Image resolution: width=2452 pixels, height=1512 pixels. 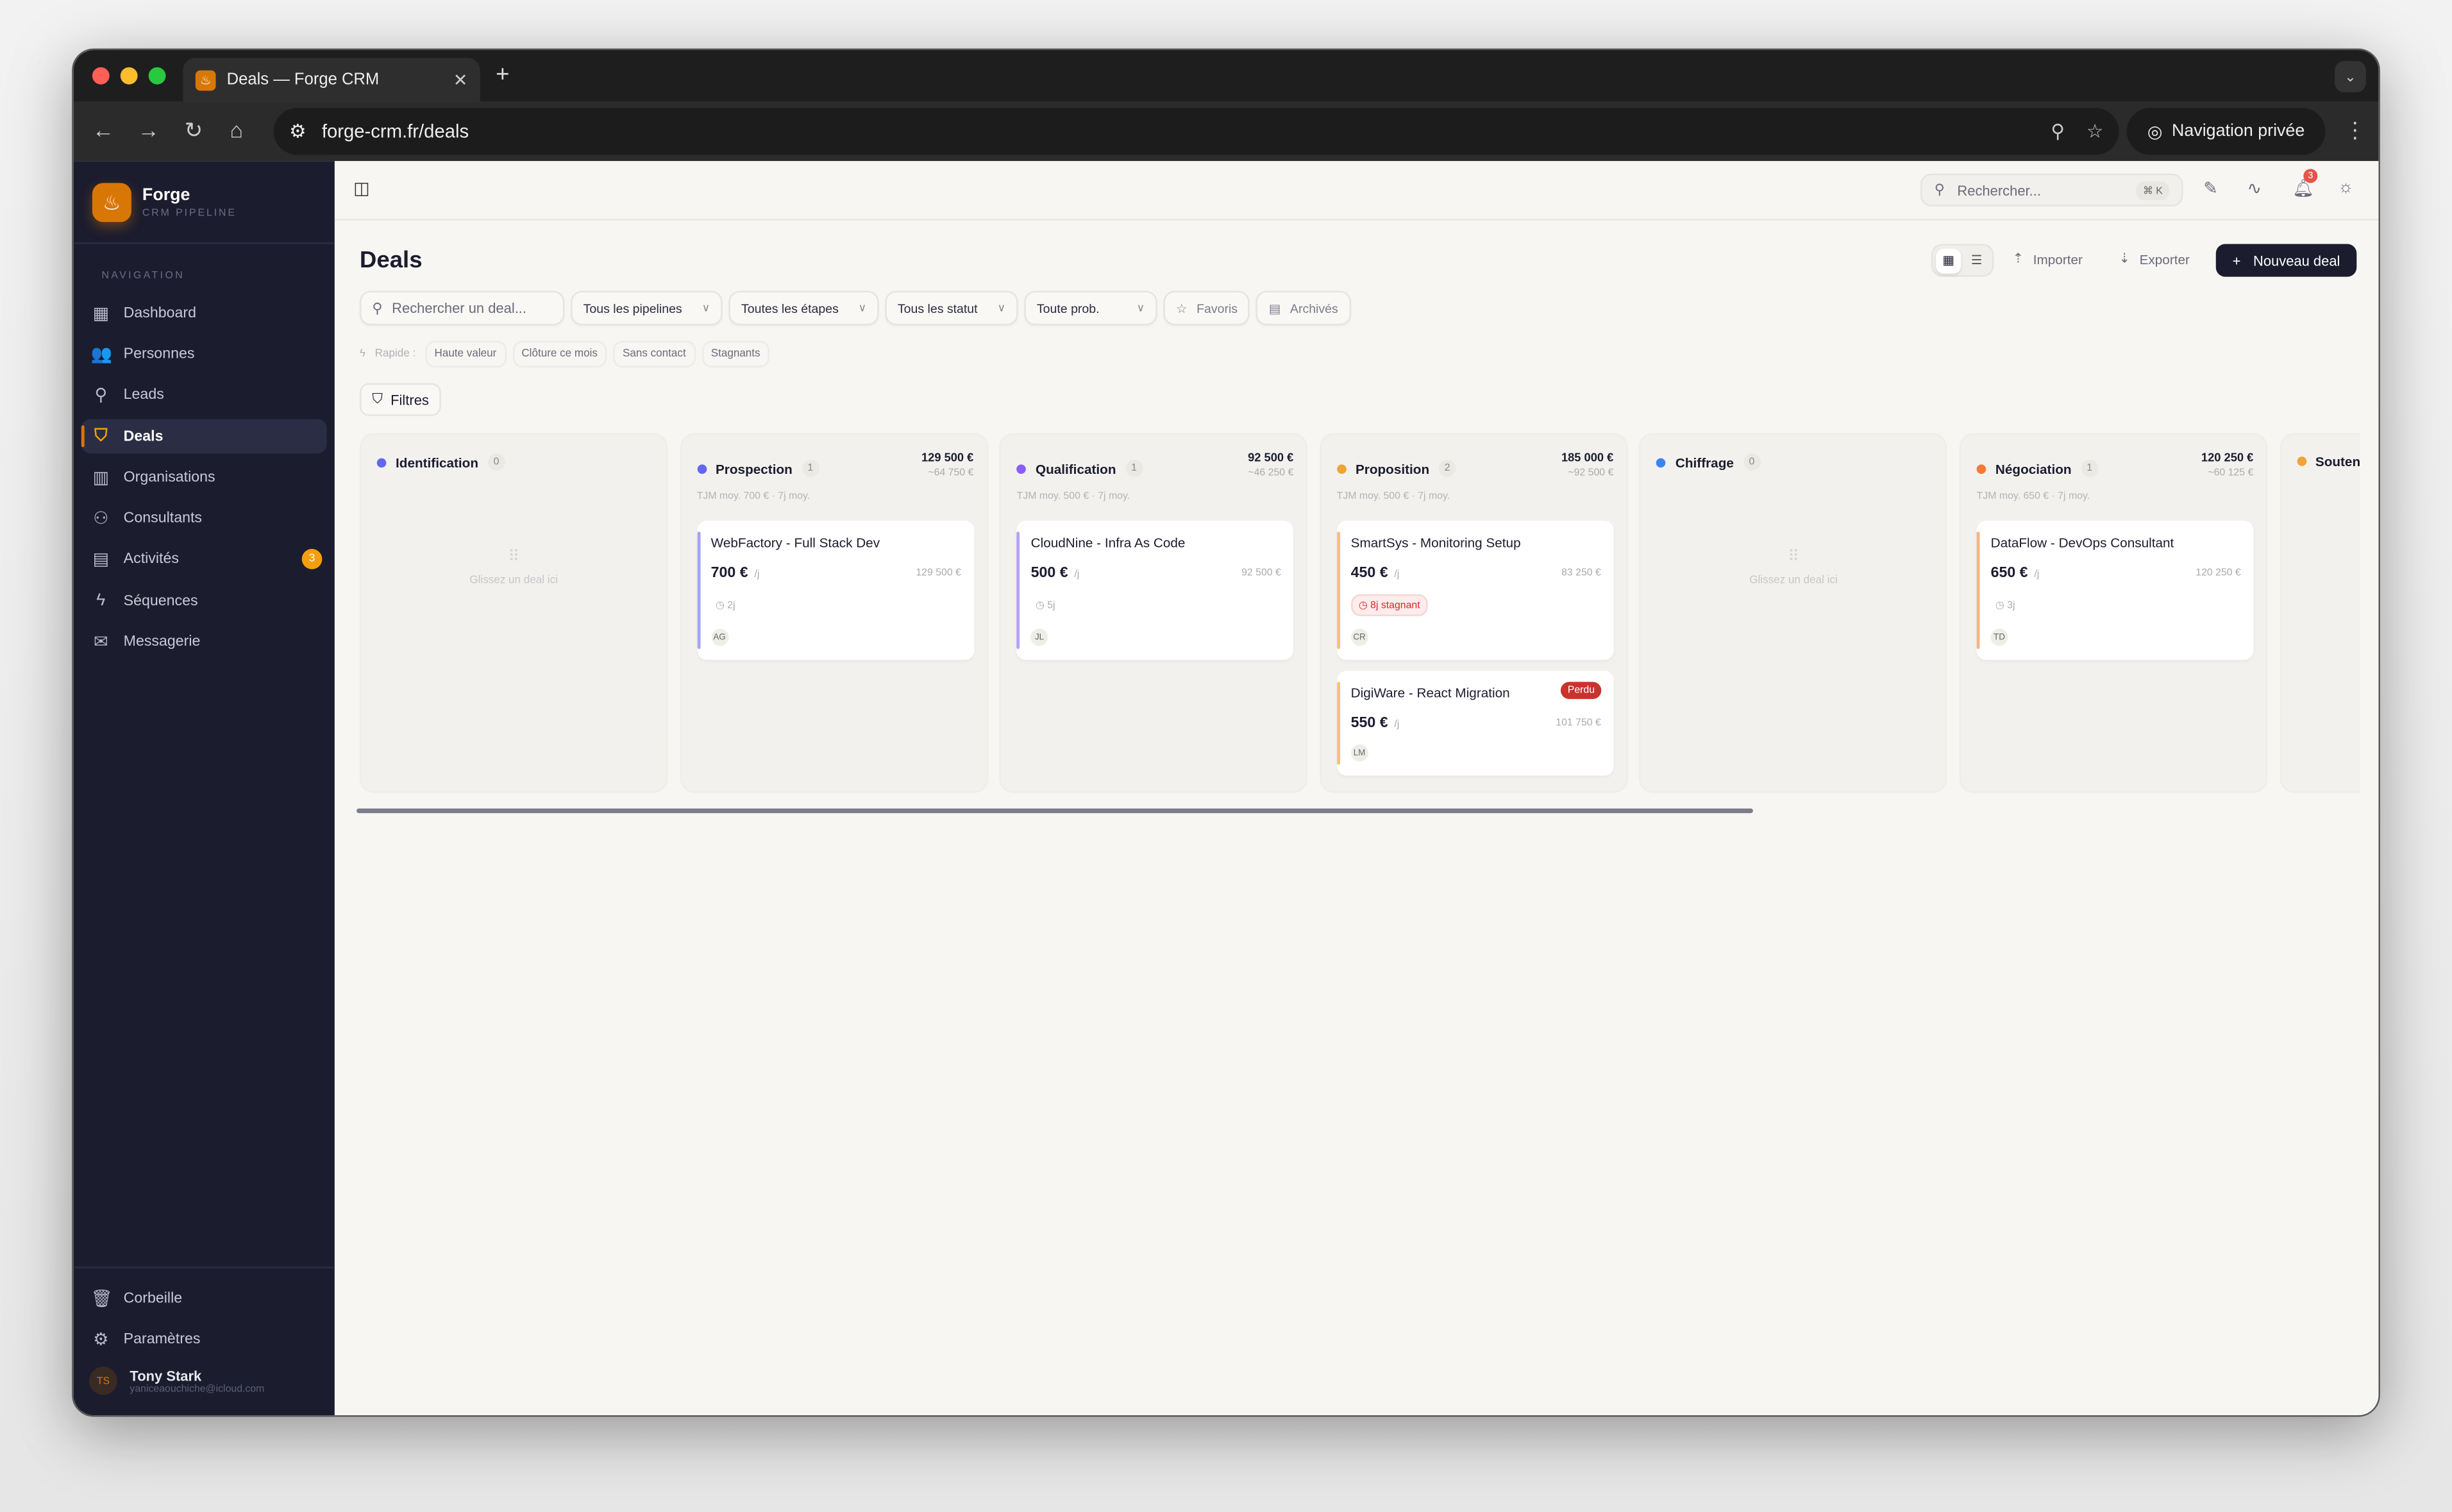 I want to click on close-window-button, so click(x=101, y=76).